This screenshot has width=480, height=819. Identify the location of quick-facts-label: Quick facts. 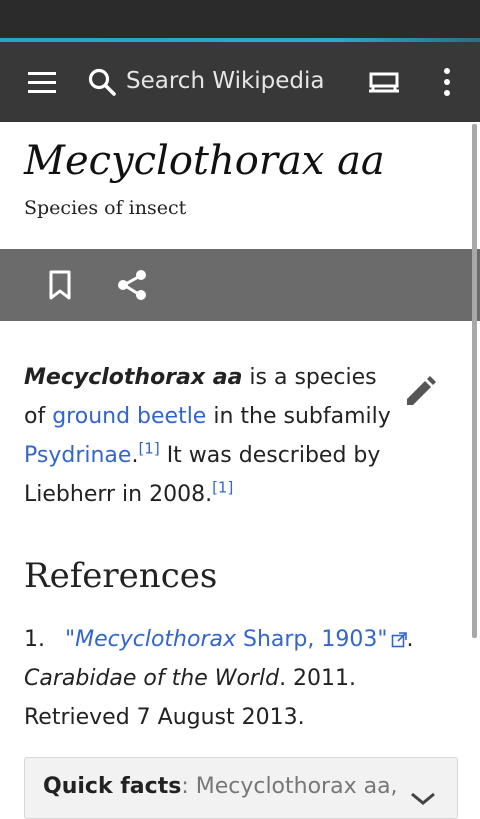
(112, 786).